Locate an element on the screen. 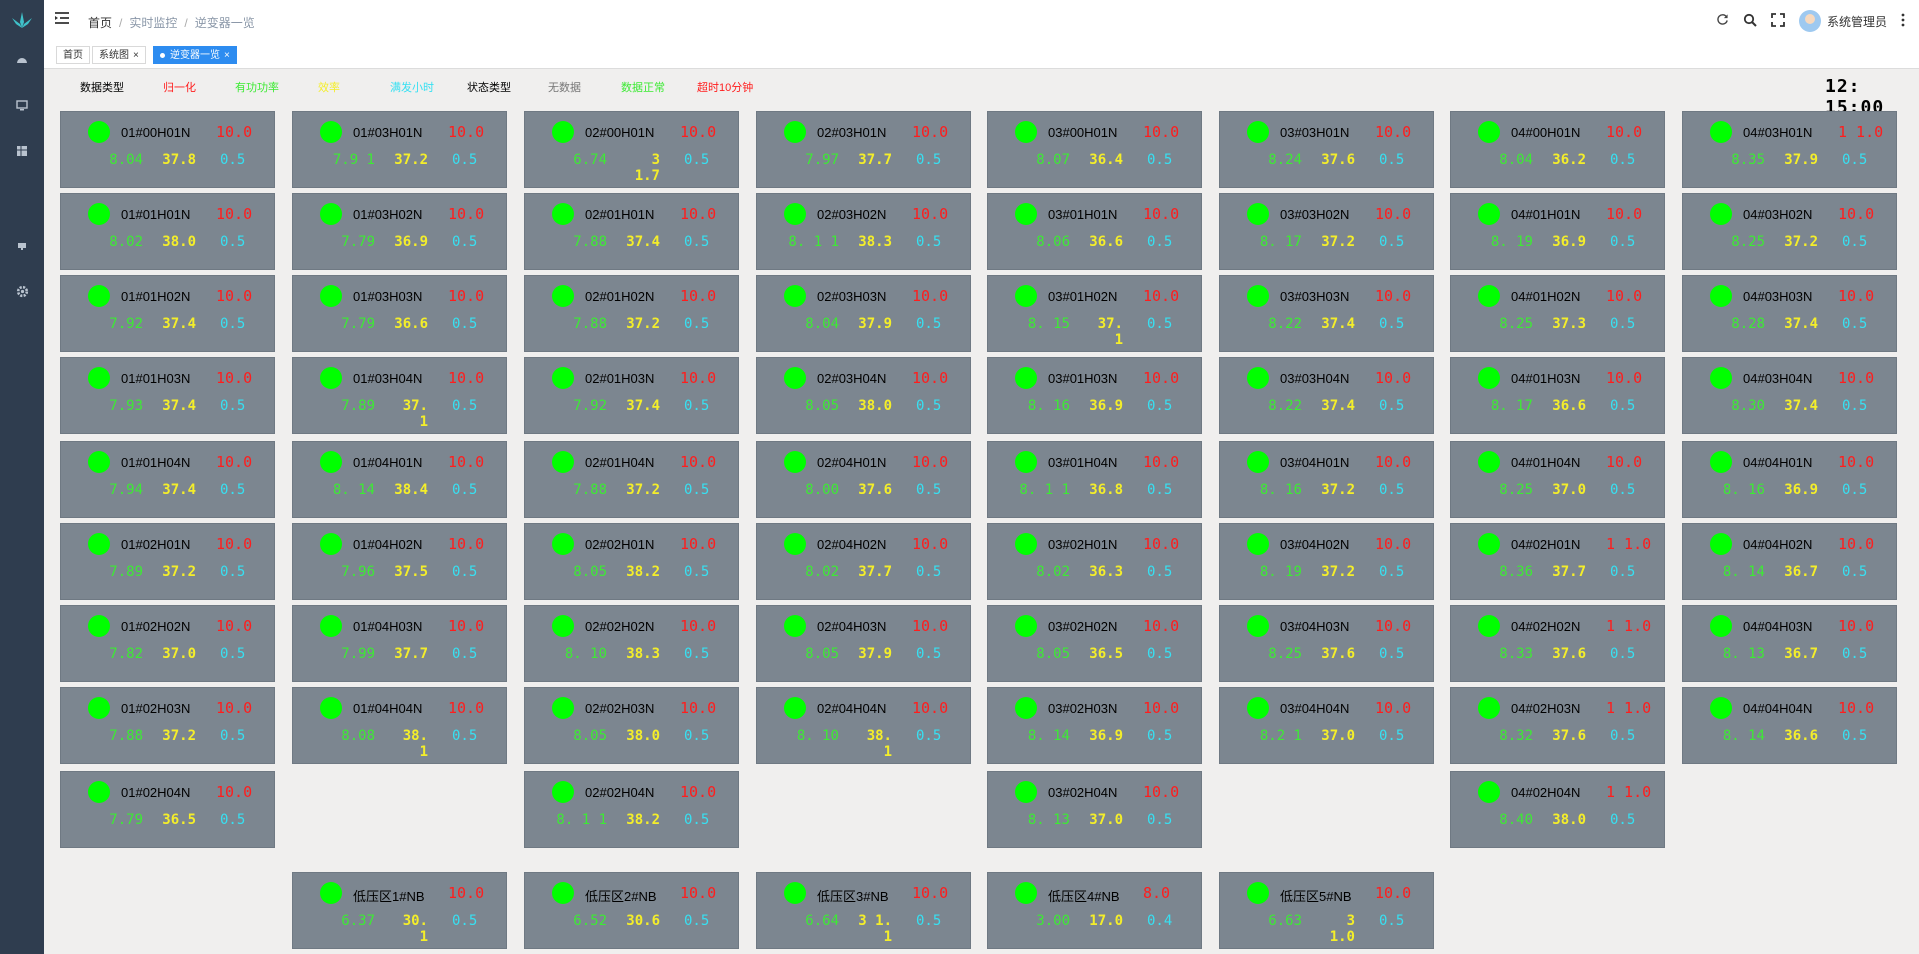 This screenshot has width=1919, height=954. inverter-card: 02#01H02N 10.0 7.88 37.2 0.5 is located at coordinates (631, 313).